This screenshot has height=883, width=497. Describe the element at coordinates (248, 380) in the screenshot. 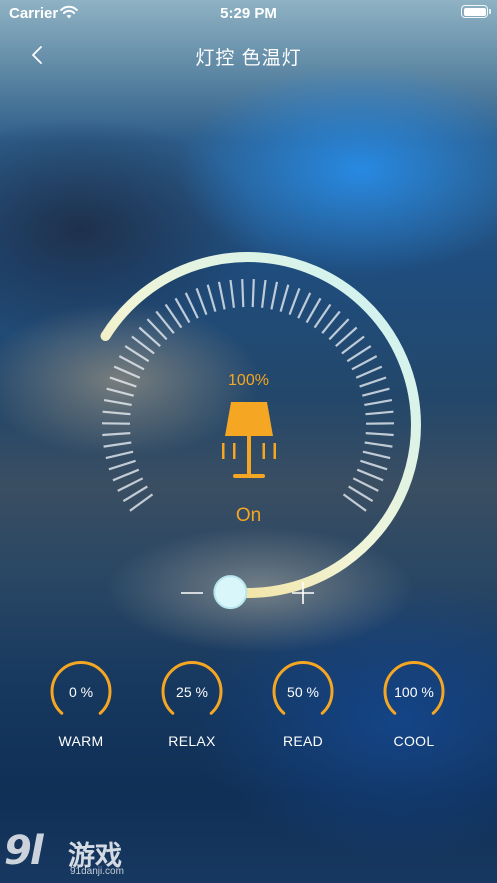

I see `brightness-percentage: 100%` at that location.